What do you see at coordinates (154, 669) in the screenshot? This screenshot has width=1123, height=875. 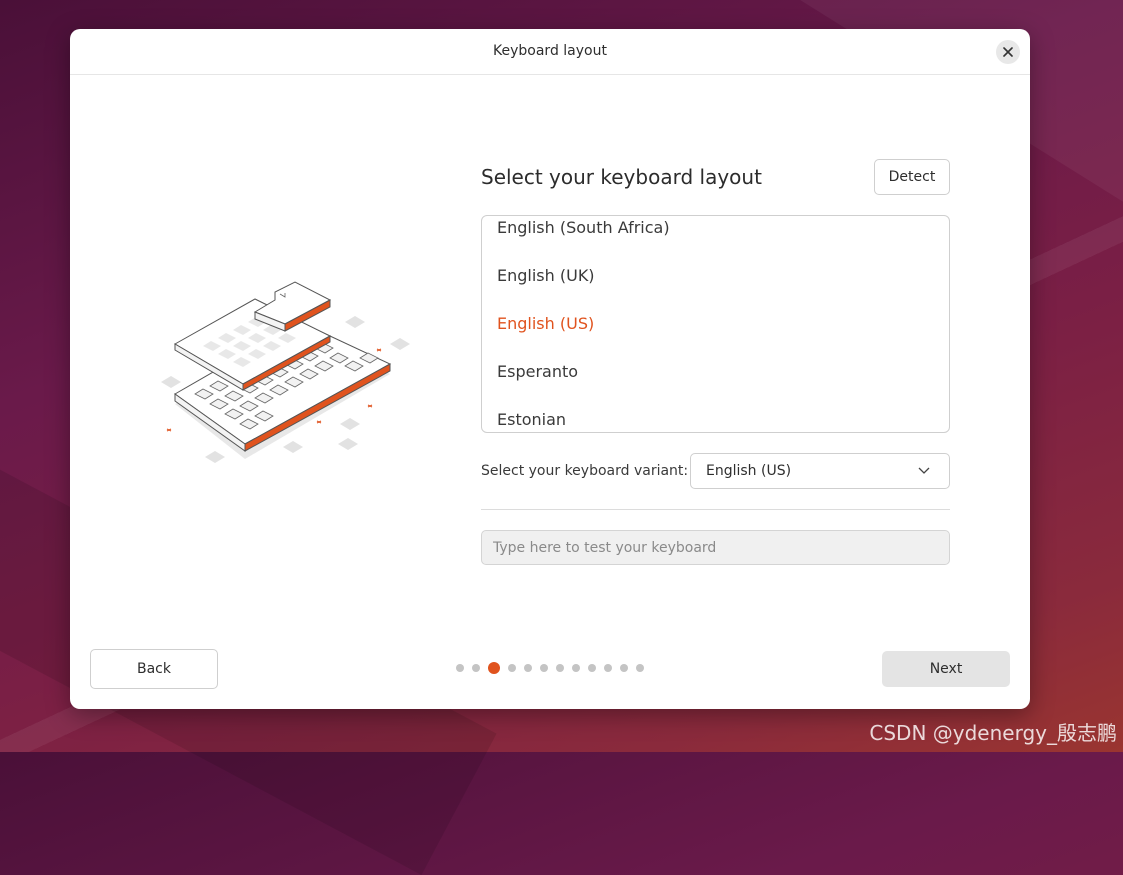 I see `back-button: Back` at bounding box center [154, 669].